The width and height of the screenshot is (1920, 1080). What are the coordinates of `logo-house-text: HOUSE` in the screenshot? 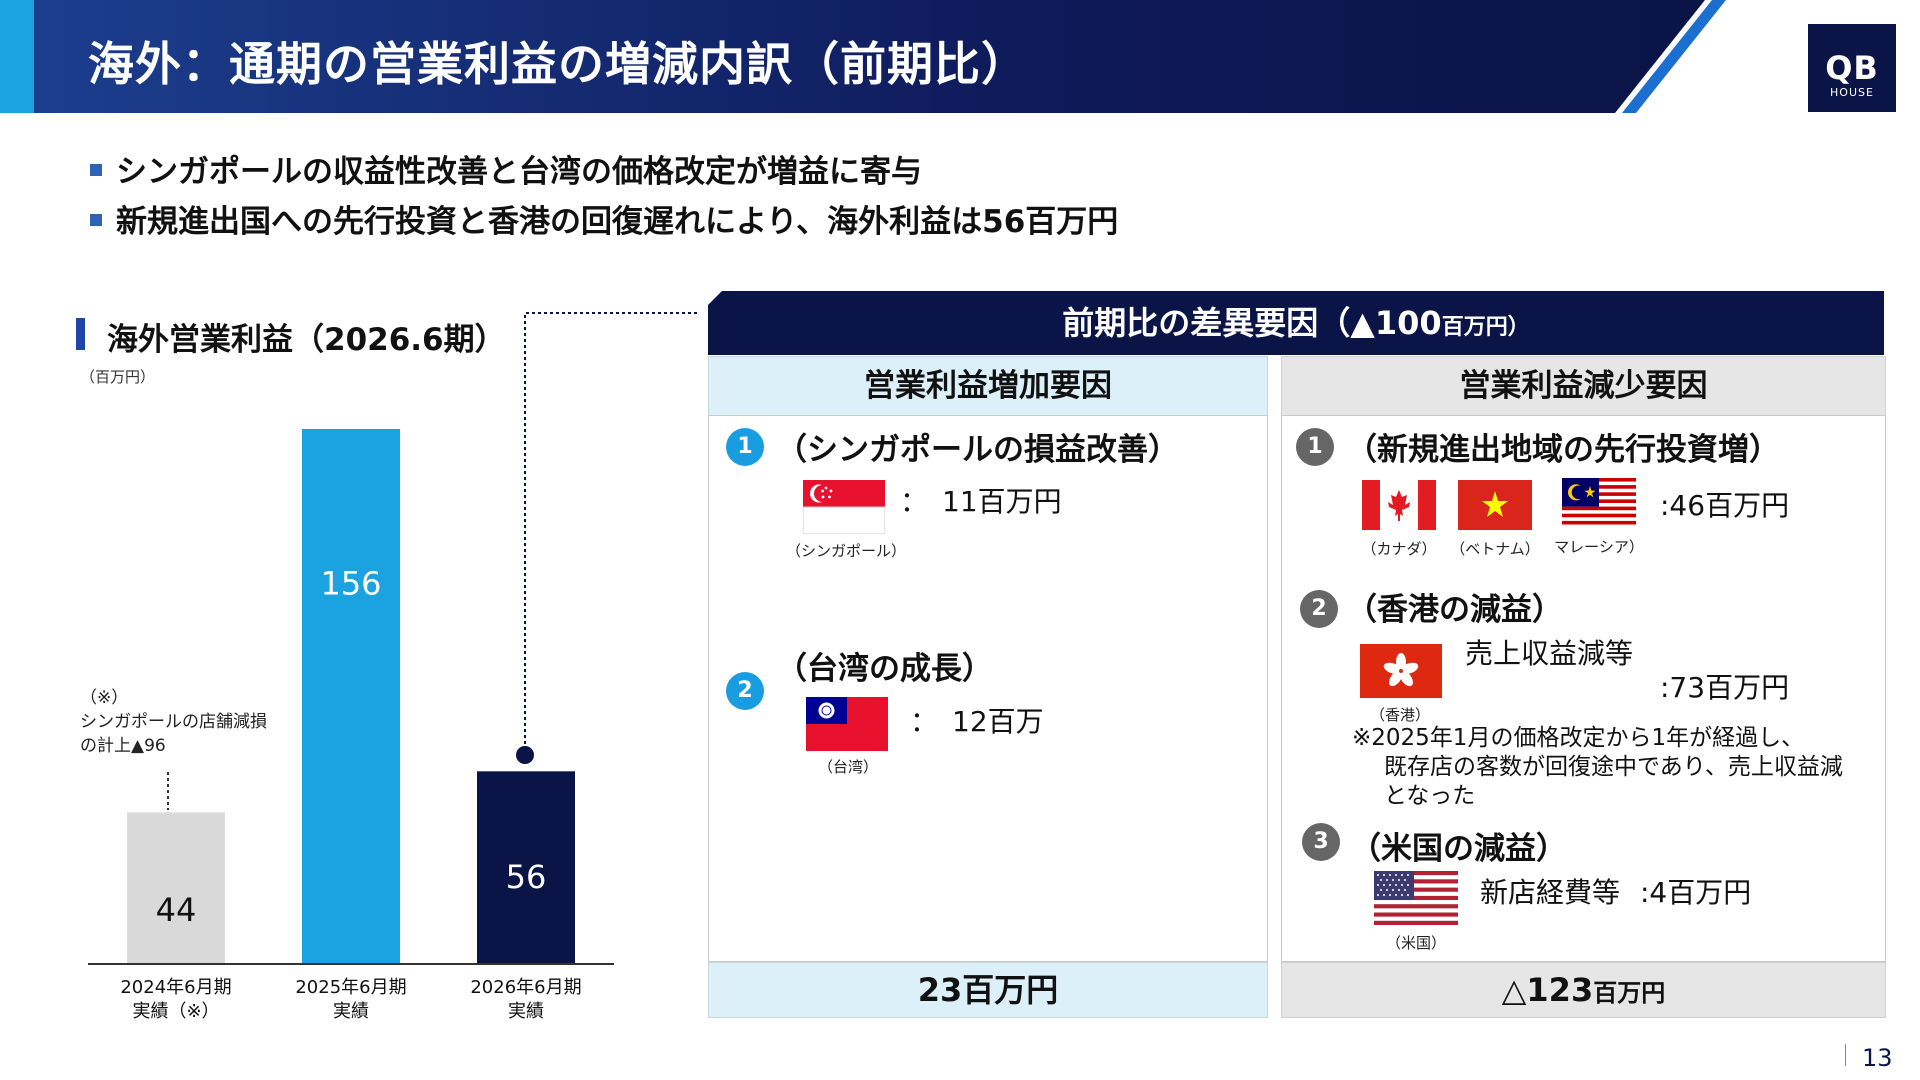 It's located at (1852, 92).